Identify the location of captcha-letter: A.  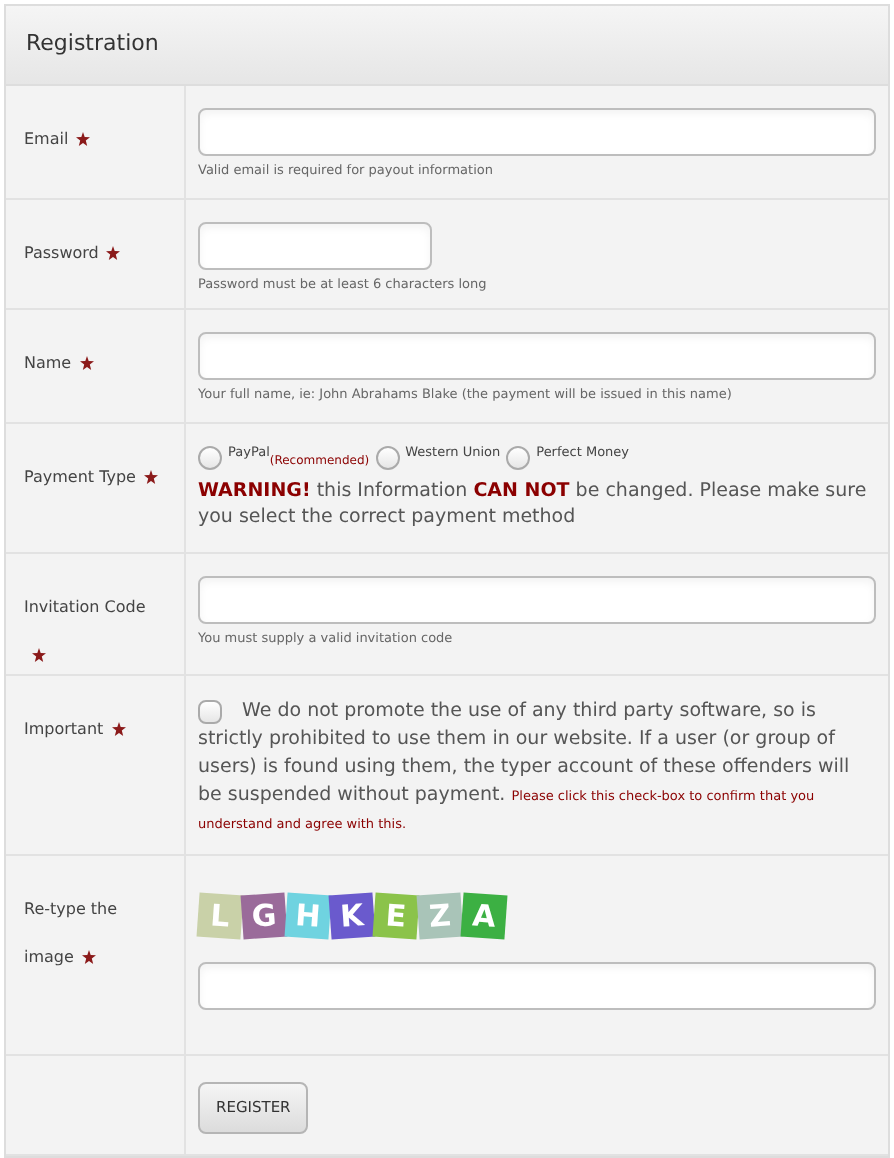
(484, 916).